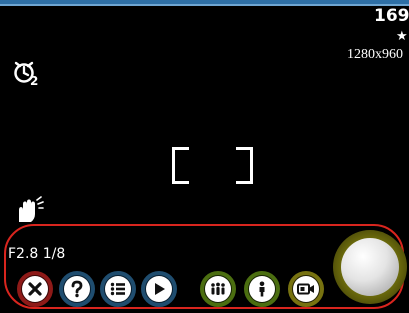 The height and width of the screenshot is (313, 409). I want to click on shutter-button-face, so click(370, 267).